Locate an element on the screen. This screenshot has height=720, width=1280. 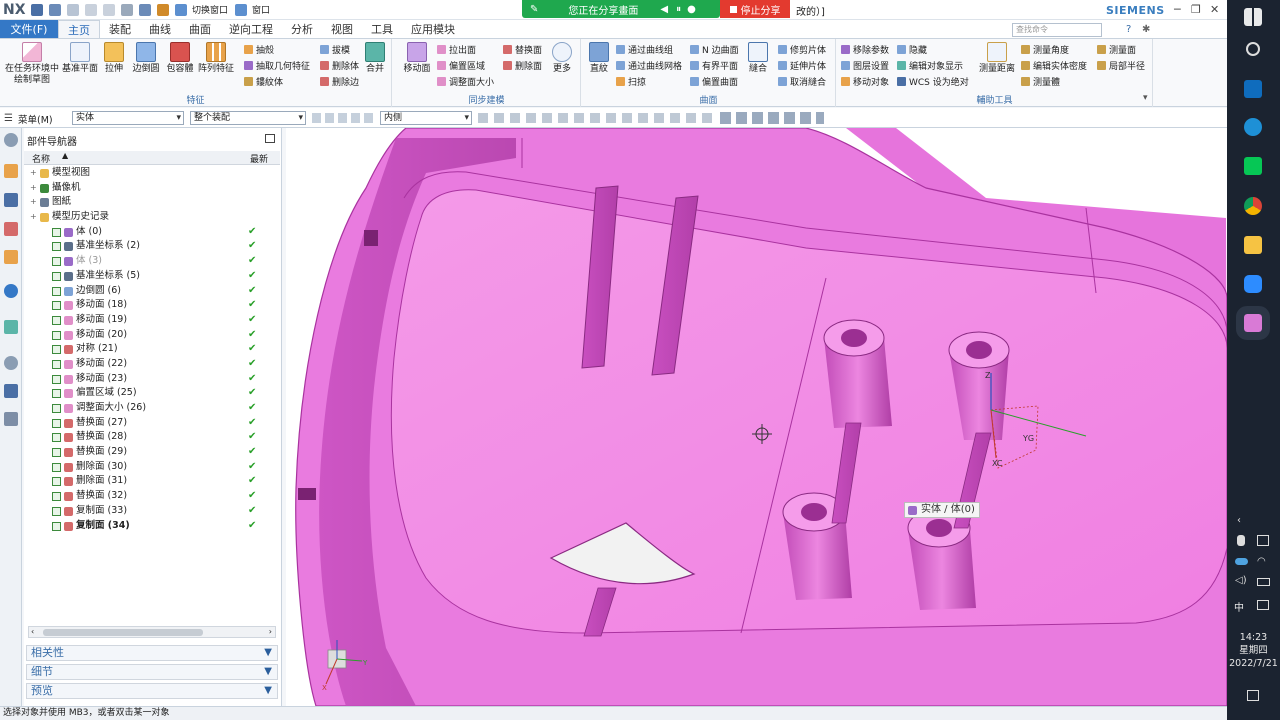
tray-expand-icon: ‹ is located at coordinates (1239, 520).